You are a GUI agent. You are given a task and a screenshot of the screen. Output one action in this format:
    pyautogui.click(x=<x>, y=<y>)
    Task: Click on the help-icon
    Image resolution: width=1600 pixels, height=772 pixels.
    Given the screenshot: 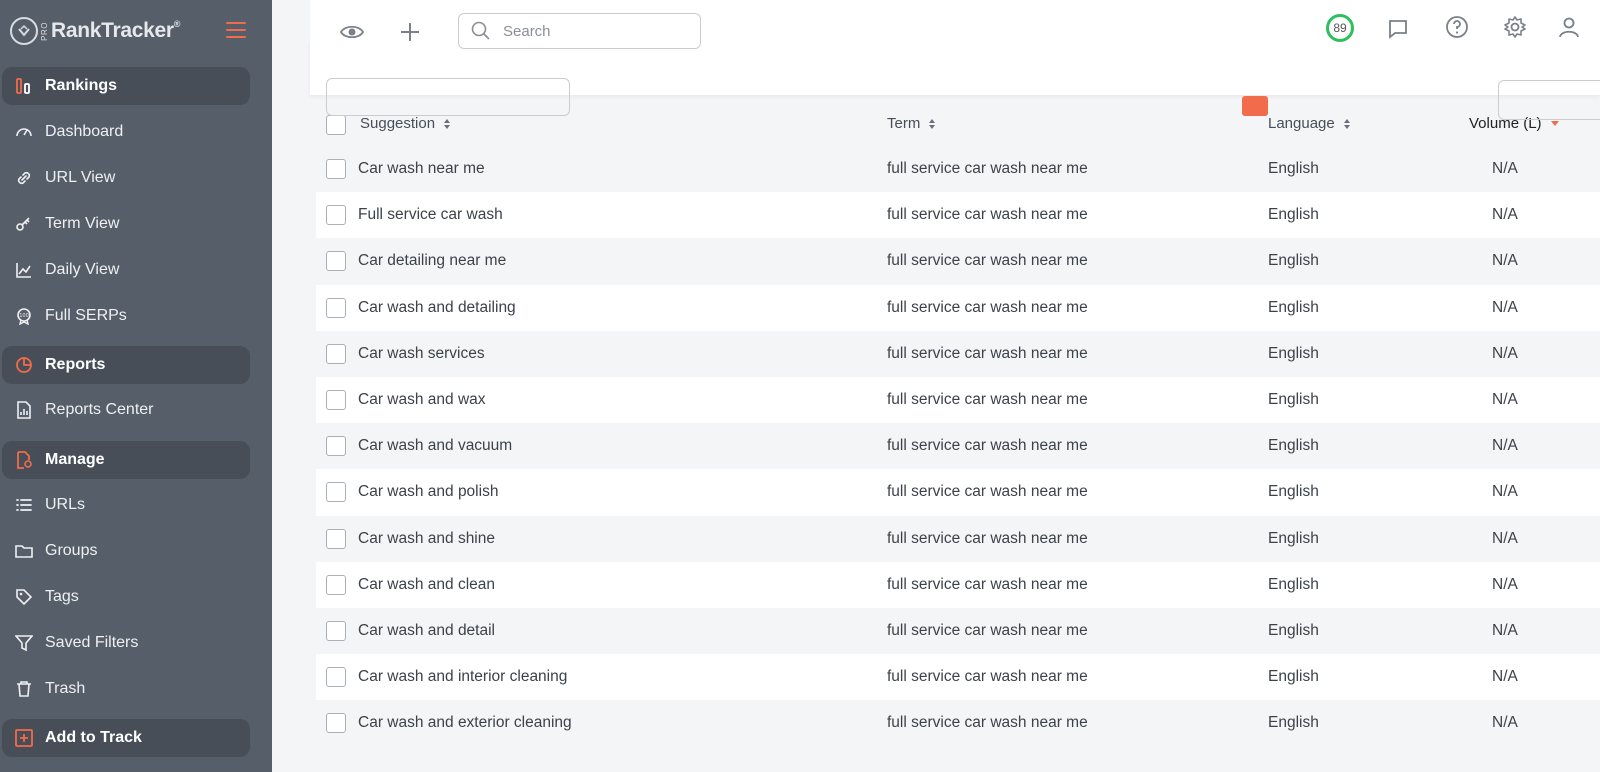 What is the action you would take?
    pyautogui.click(x=1457, y=27)
    